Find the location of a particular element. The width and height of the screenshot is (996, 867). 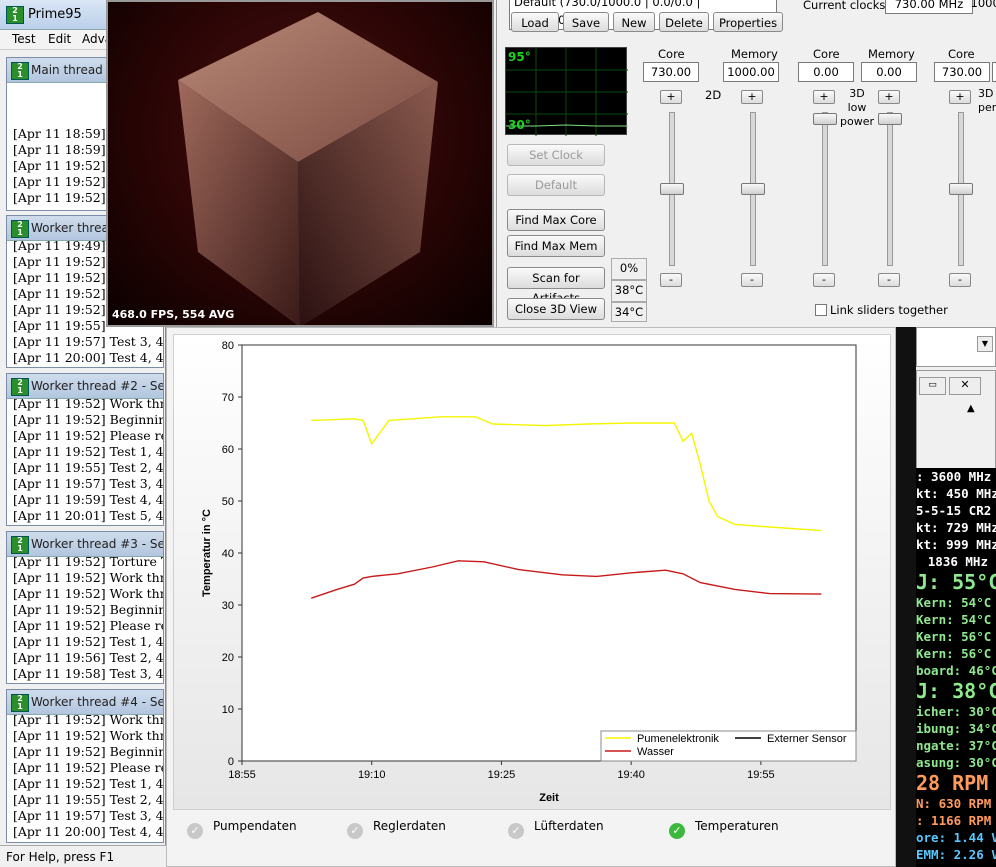

tab-temperaturen: ✓ Temperaturen is located at coordinates (724, 829).